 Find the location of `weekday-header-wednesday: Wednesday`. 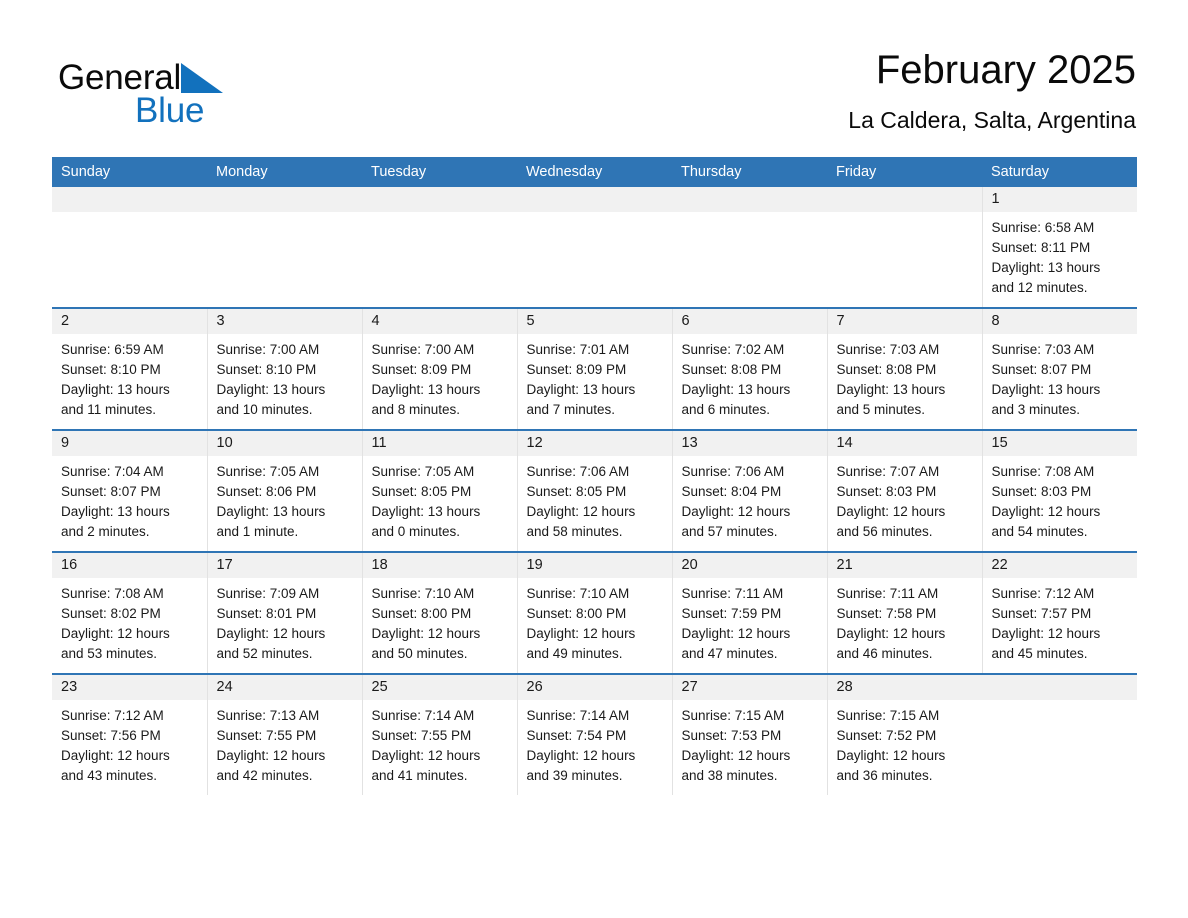

weekday-header-wednesday: Wednesday is located at coordinates (594, 172).